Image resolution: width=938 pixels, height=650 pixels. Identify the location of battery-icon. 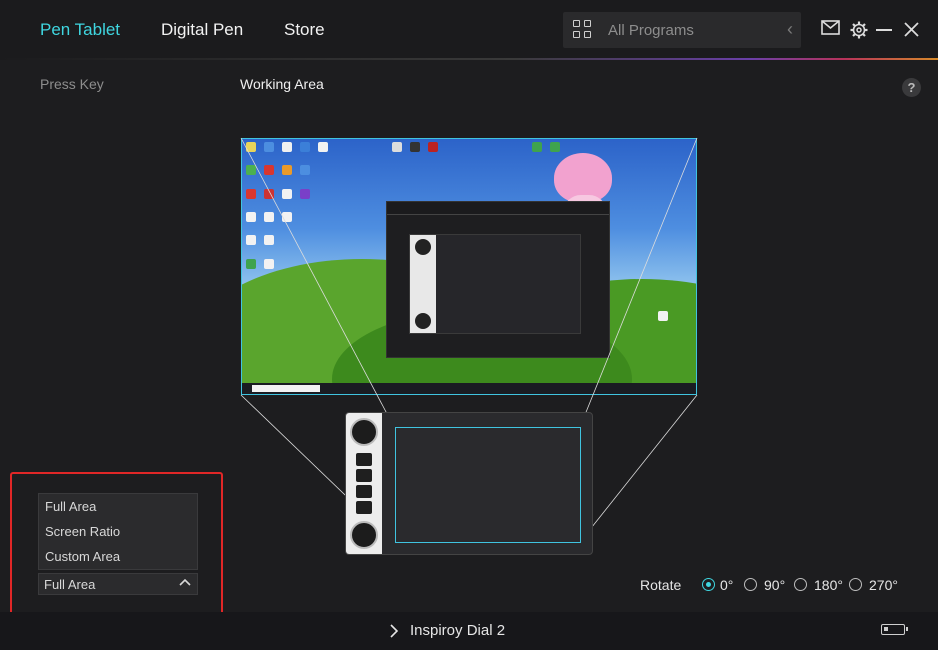
(894, 629).